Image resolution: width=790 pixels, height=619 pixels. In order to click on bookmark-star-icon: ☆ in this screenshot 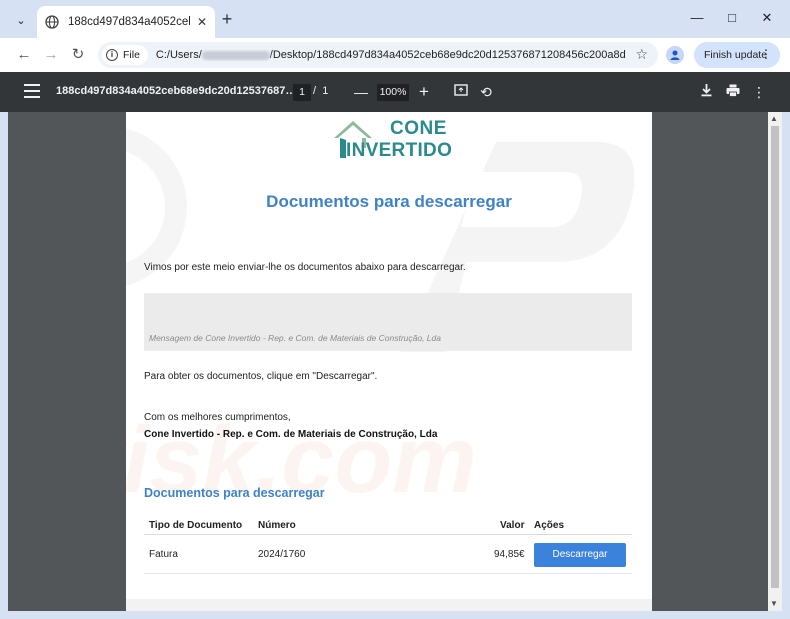, I will do `click(641, 54)`.